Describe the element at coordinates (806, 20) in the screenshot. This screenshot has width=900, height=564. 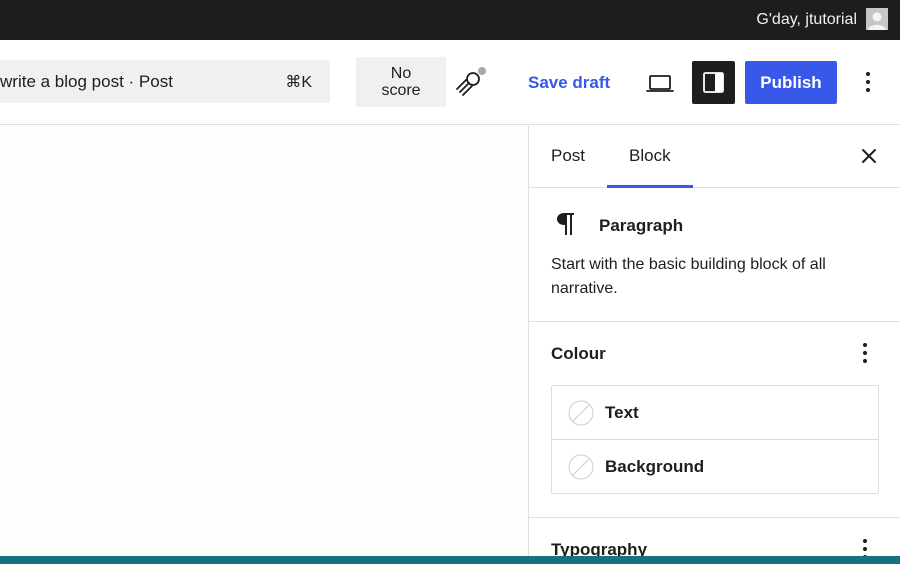
I see `account-greeting: G'day, jtutorial` at that location.